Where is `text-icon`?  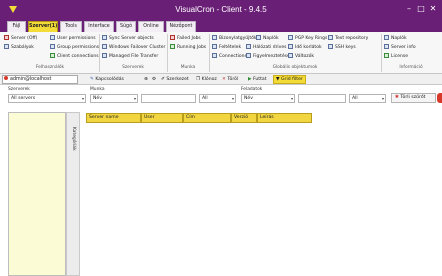 text-icon is located at coordinates (330, 37).